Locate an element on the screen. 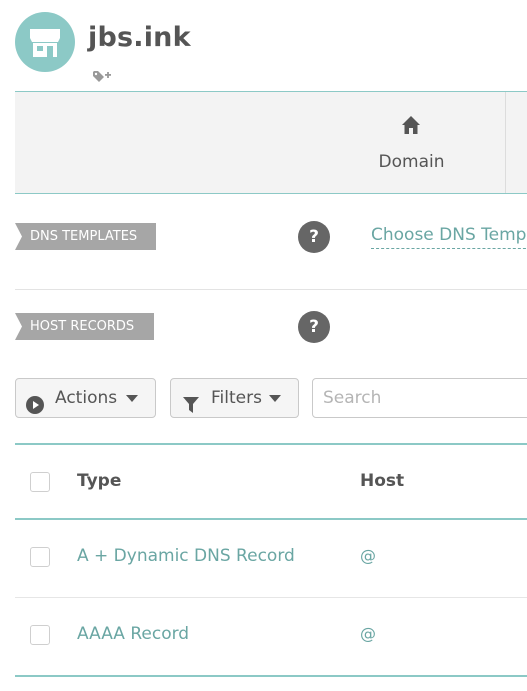  play-circle-icon is located at coordinates (35, 409).